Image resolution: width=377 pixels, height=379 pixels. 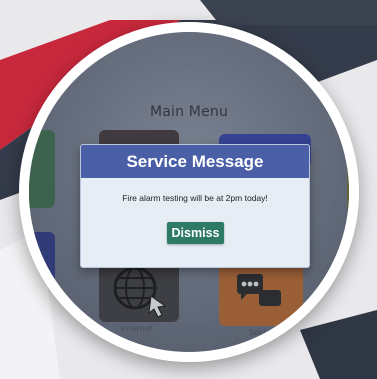 What do you see at coordinates (195, 233) in the screenshot?
I see `dismiss-button: Dismiss` at bounding box center [195, 233].